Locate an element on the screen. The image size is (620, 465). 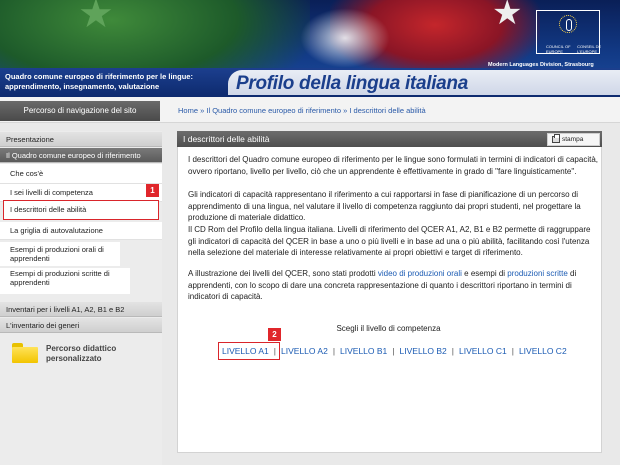
level-c2-link: LIVELLO C2 is located at coordinates (543, 351).